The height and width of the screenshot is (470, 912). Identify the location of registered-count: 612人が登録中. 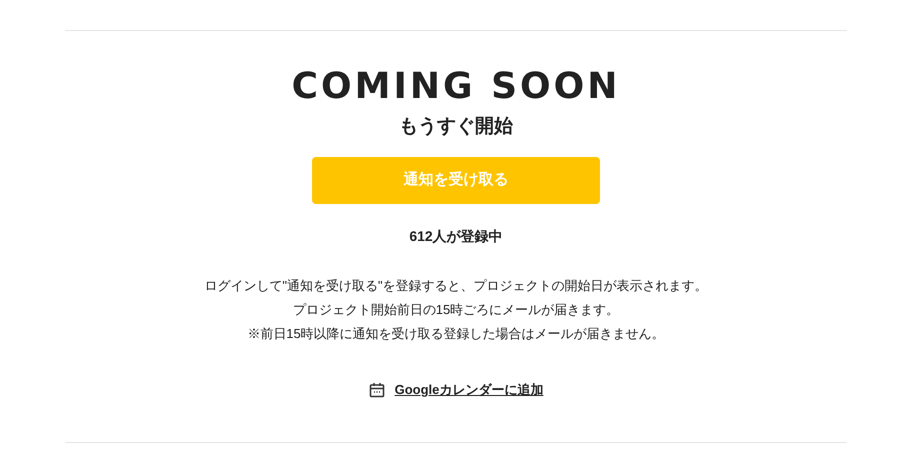
(456, 236).